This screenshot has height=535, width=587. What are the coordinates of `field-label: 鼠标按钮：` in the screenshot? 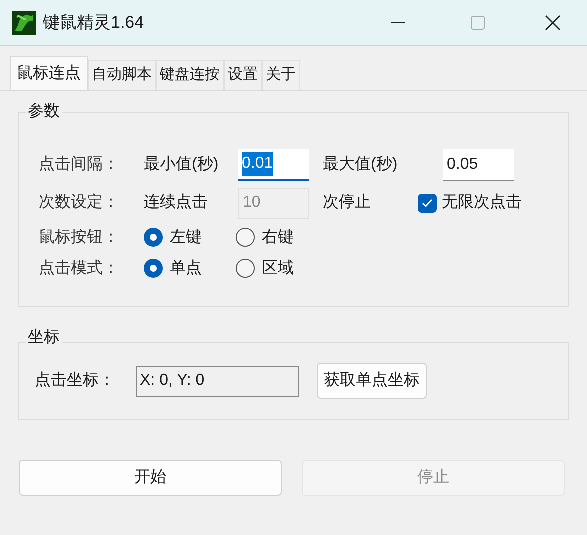 It's located at (79, 238).